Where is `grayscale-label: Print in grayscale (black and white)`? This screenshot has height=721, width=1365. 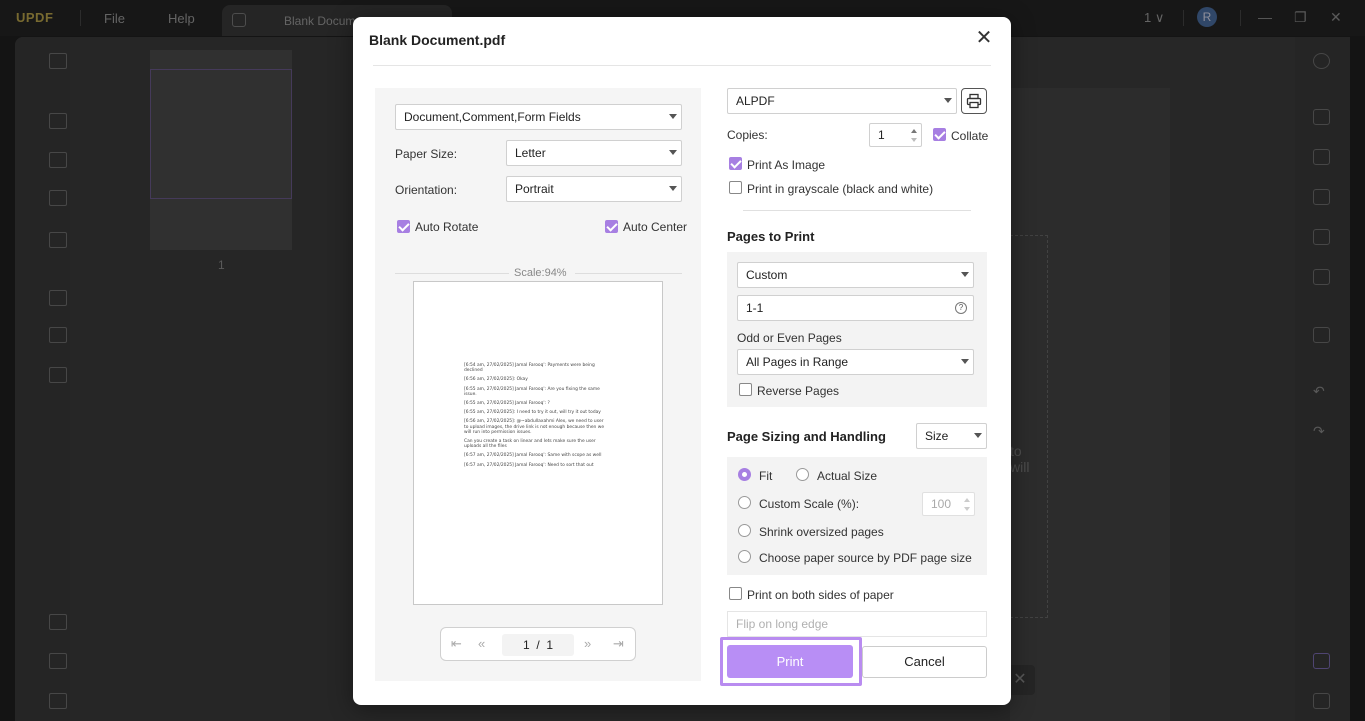 grayscale-label: Print in grayscale (black and white) is located at coordinates (840, 189).